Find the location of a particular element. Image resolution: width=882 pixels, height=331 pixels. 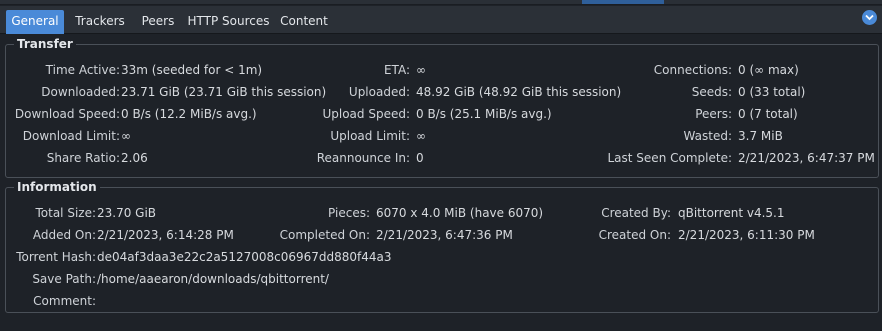

peers-value: 0 (7 total) is located at coordinates (768, 114).